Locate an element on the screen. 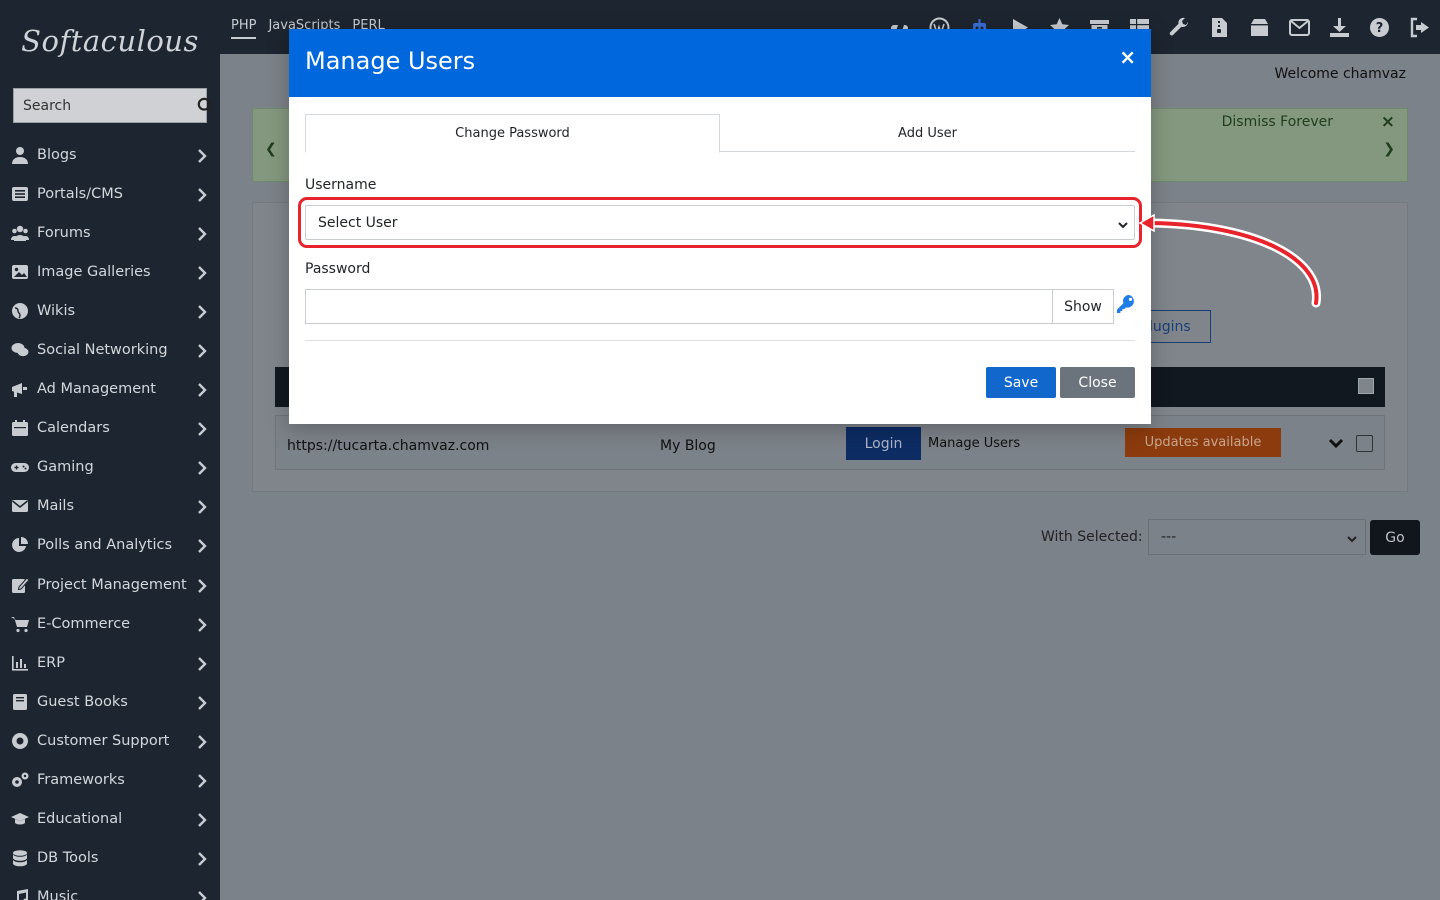  sidebar-item-label: Ad Management is located at coordinates (96, 389).